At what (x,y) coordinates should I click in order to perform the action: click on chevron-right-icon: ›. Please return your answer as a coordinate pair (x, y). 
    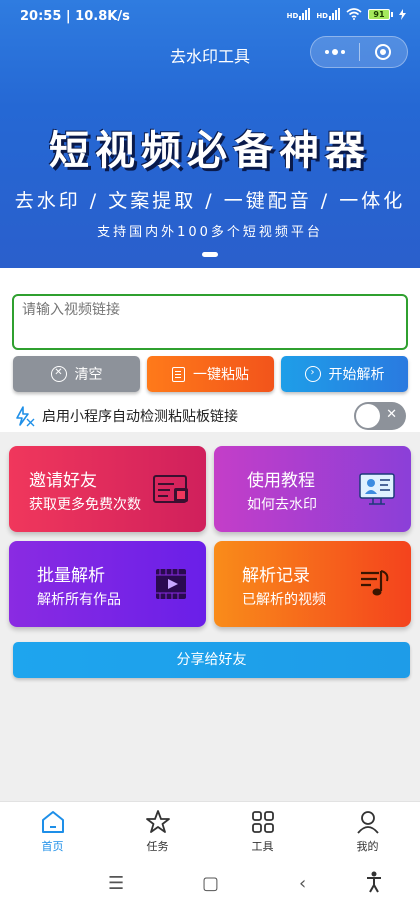
    Looking at the image, I should click on (312, 374).